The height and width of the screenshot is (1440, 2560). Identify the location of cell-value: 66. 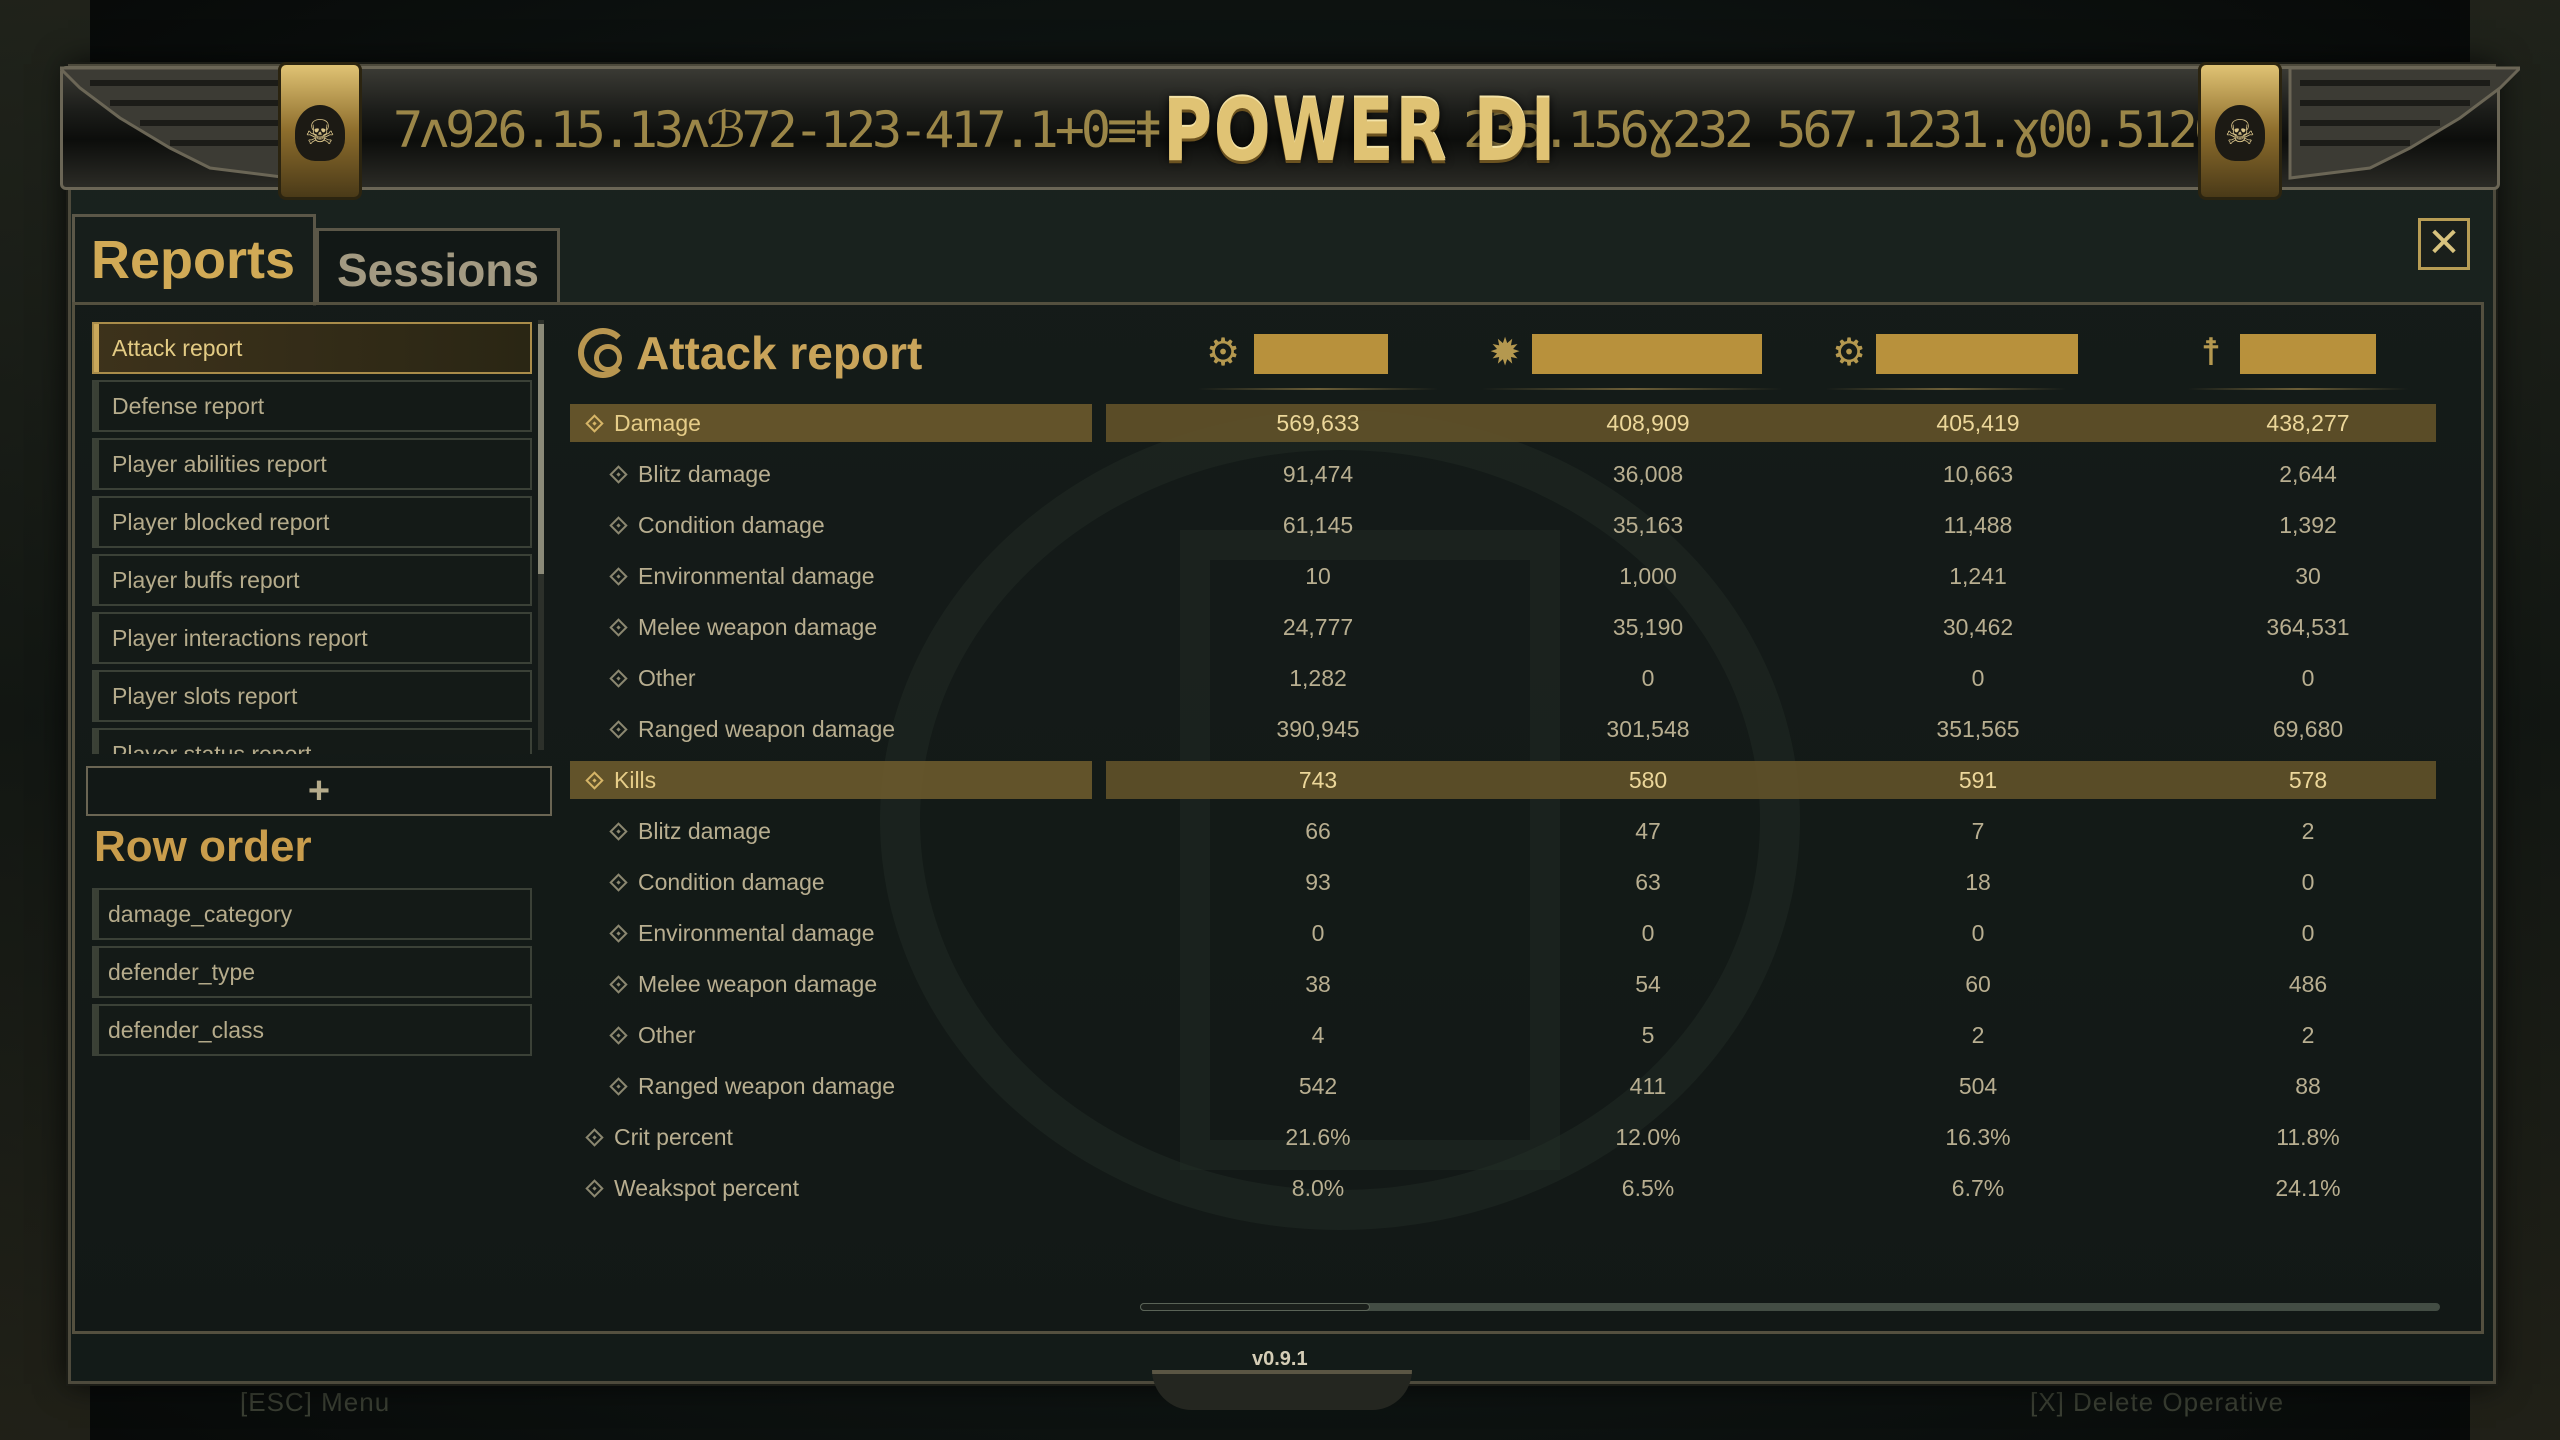
(1318, 831).